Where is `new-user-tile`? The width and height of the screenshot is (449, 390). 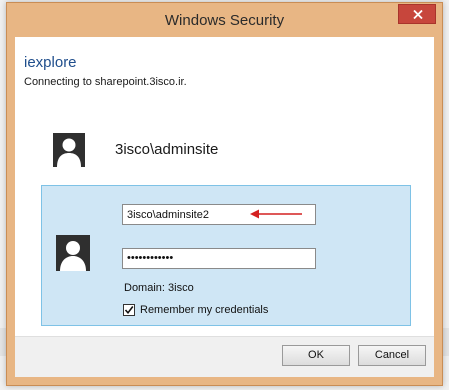 new-user-tile is located at coordinates (73, 253).